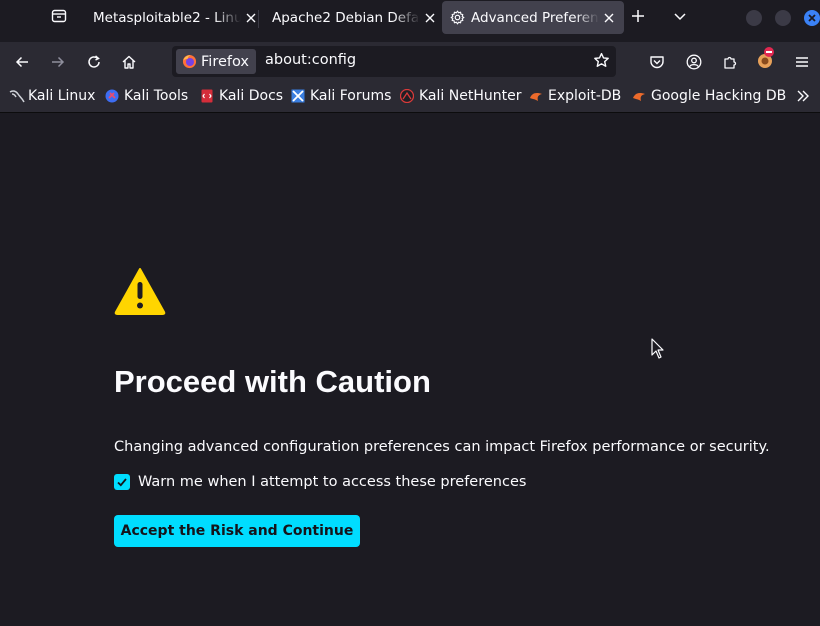 This screenshot has width=820, height=626. I want to click on list-all-tabs-button, so click(680, 18).